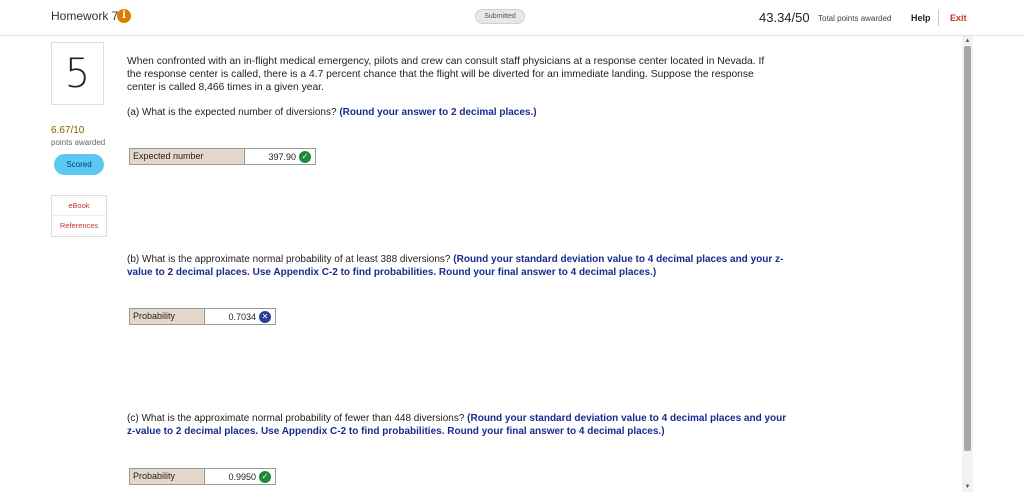  Describe the element at coordinates (79, 226) in the screenshot. I see `references-link: References` at that location.